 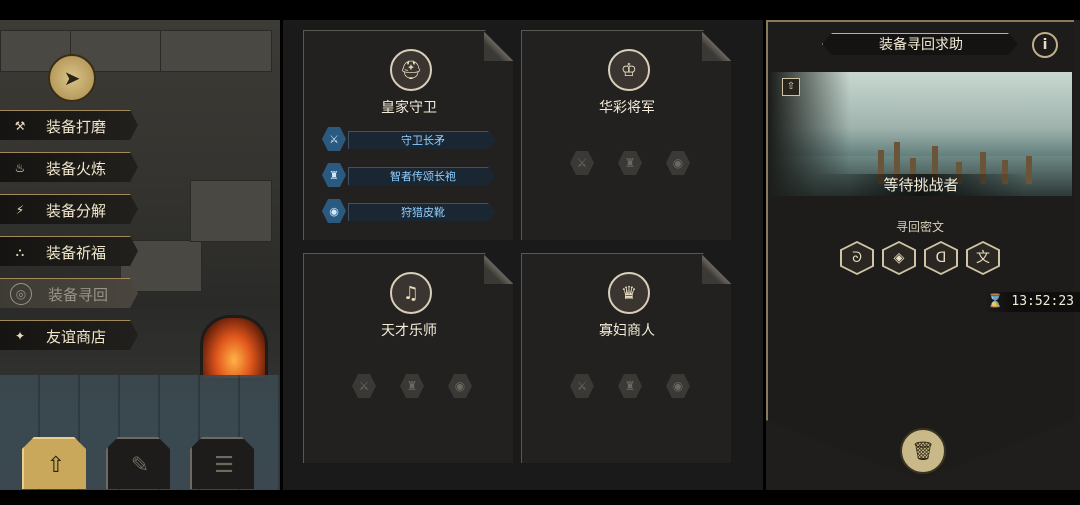 What do you see at coordinates (76, 252) in the screenshot?
I see `menu-item-label: 装备祈福` at bounding box center [76, 252].